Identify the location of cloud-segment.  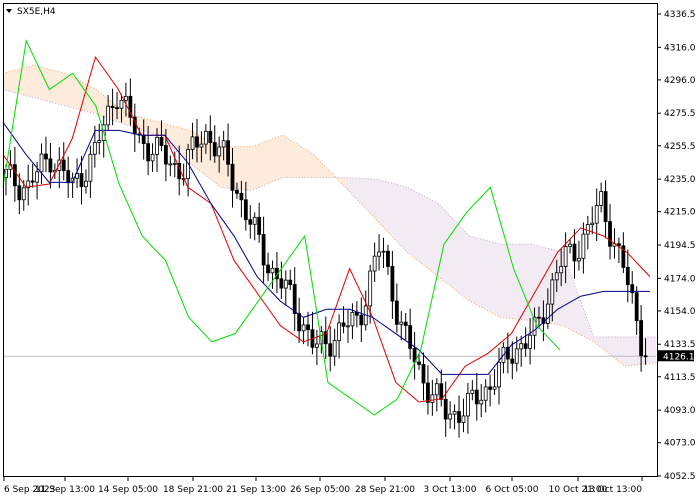
(516, 282).